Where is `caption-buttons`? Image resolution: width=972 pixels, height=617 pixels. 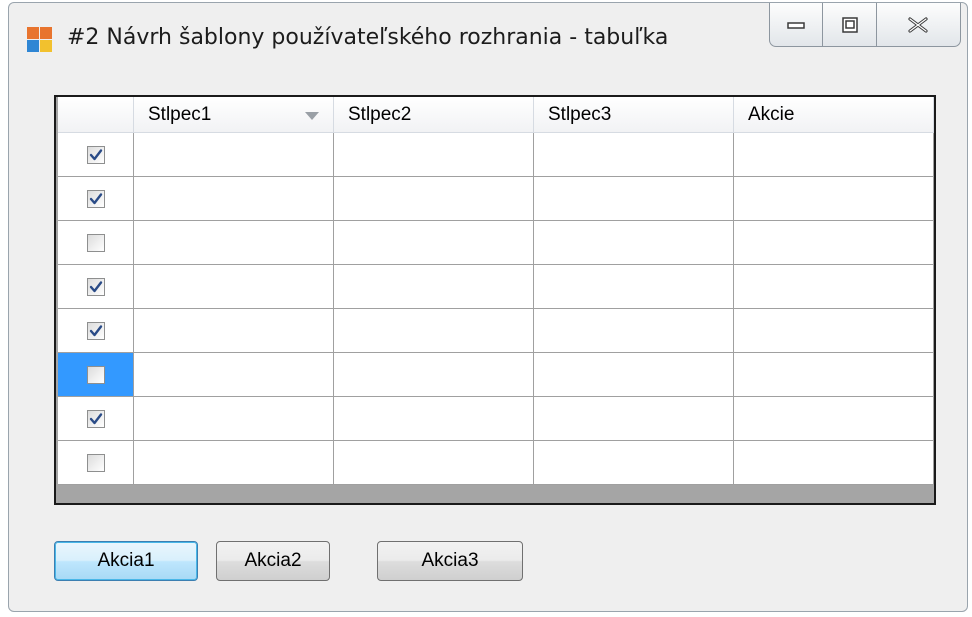
caption-buttons is located at coordinates (865, 25).